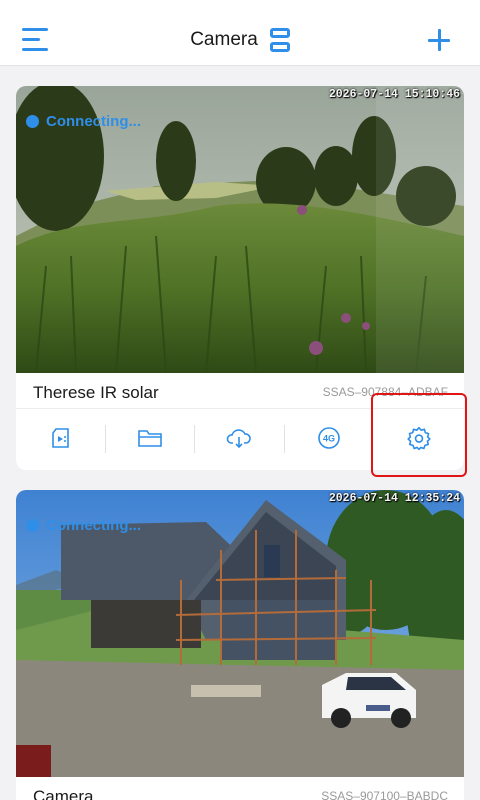  I want to click on camera-device-id: SSAS–907100–BABDC, so click(384, 794).